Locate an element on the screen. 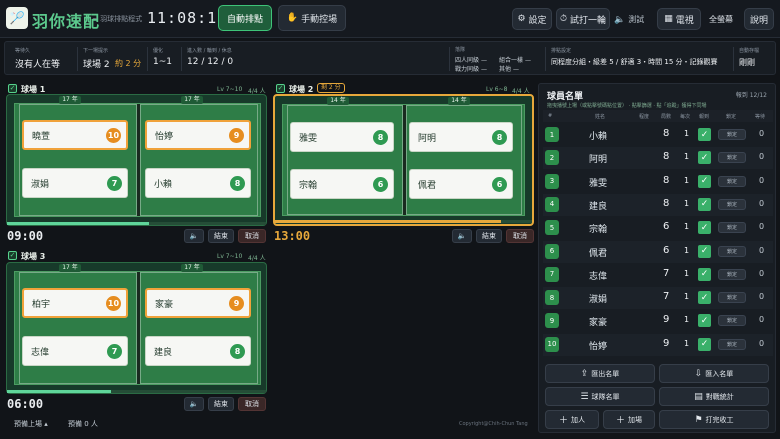 This screenshot has width=780, height=439. team-roster-button: ☰ 球隊名單 is located at coordinates (600, 396).